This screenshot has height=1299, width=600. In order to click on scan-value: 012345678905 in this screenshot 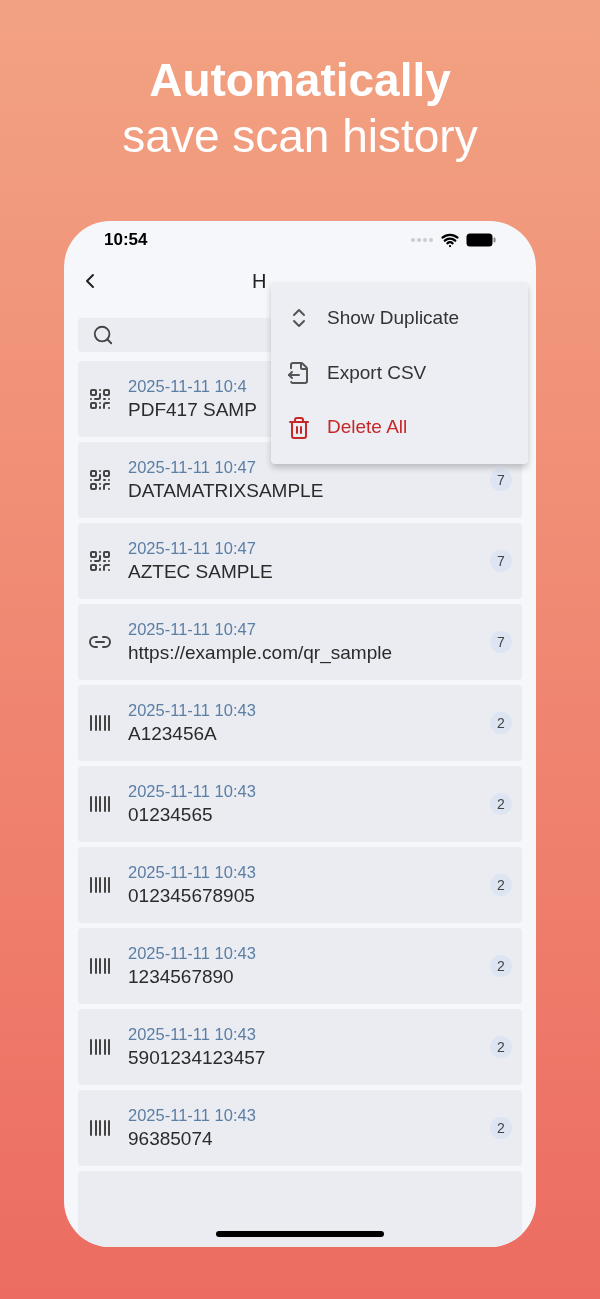, I will do `click(192, 896)`.